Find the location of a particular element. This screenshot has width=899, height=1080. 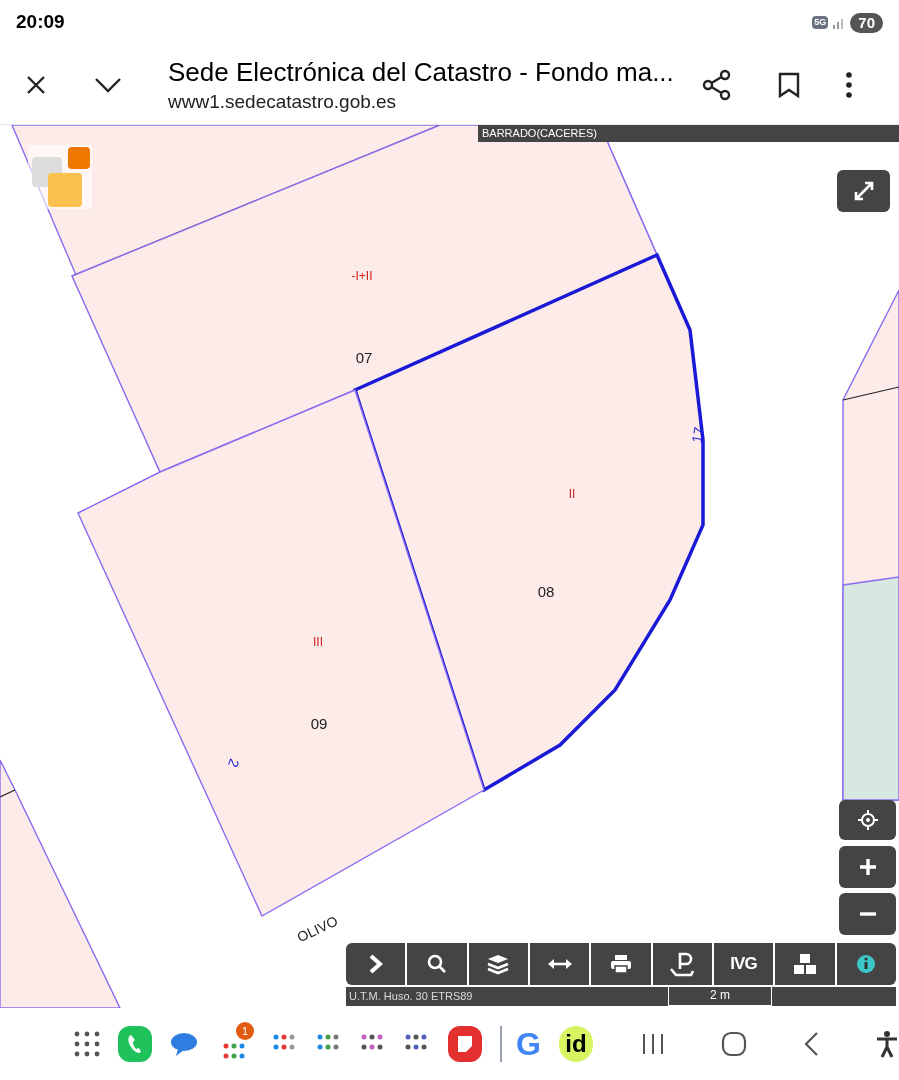

clock: 20:09 is located at coordinates (40, 22).